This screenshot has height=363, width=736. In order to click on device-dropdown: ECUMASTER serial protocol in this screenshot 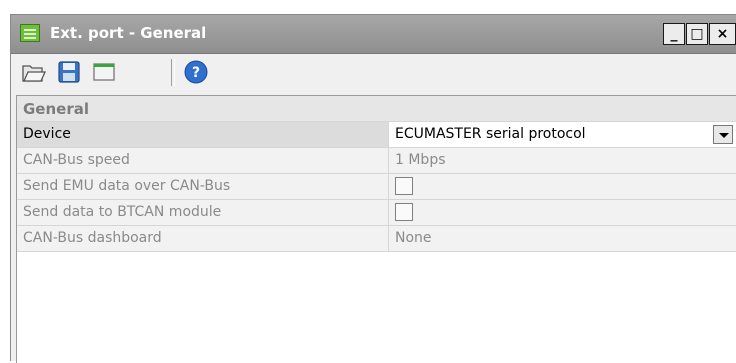, I will do `click(562, 134)`.